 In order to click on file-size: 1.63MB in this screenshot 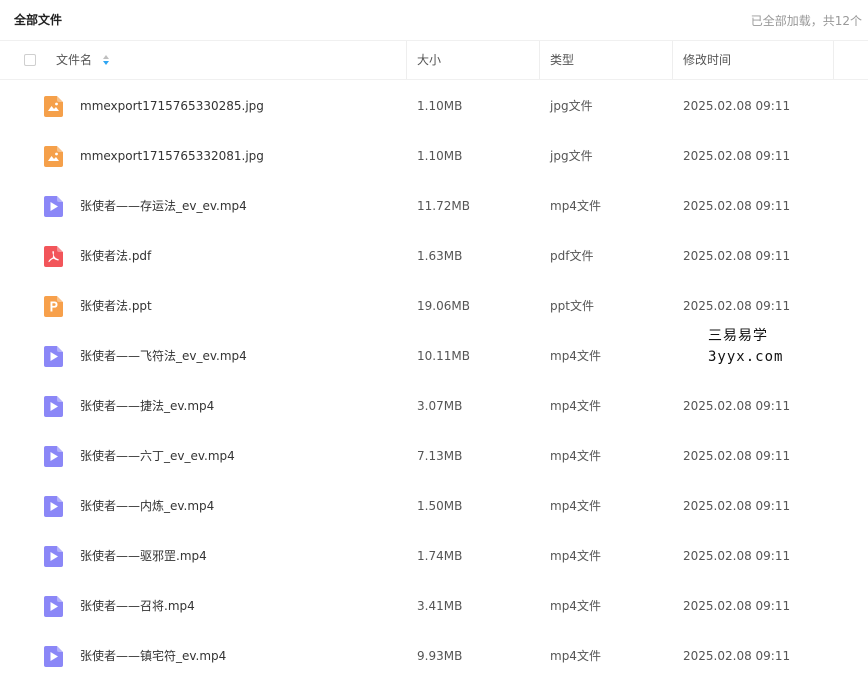, I will do `click(440, 256)`.